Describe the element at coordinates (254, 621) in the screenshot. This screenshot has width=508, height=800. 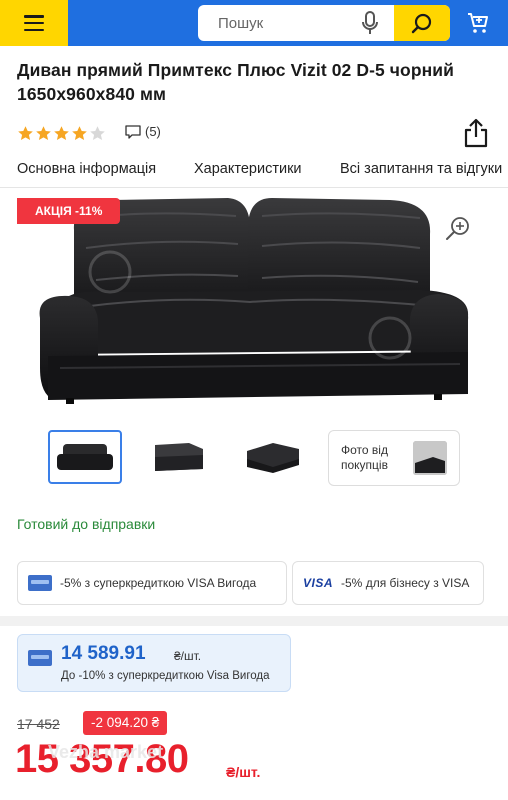
I see `section-divider` at that location.